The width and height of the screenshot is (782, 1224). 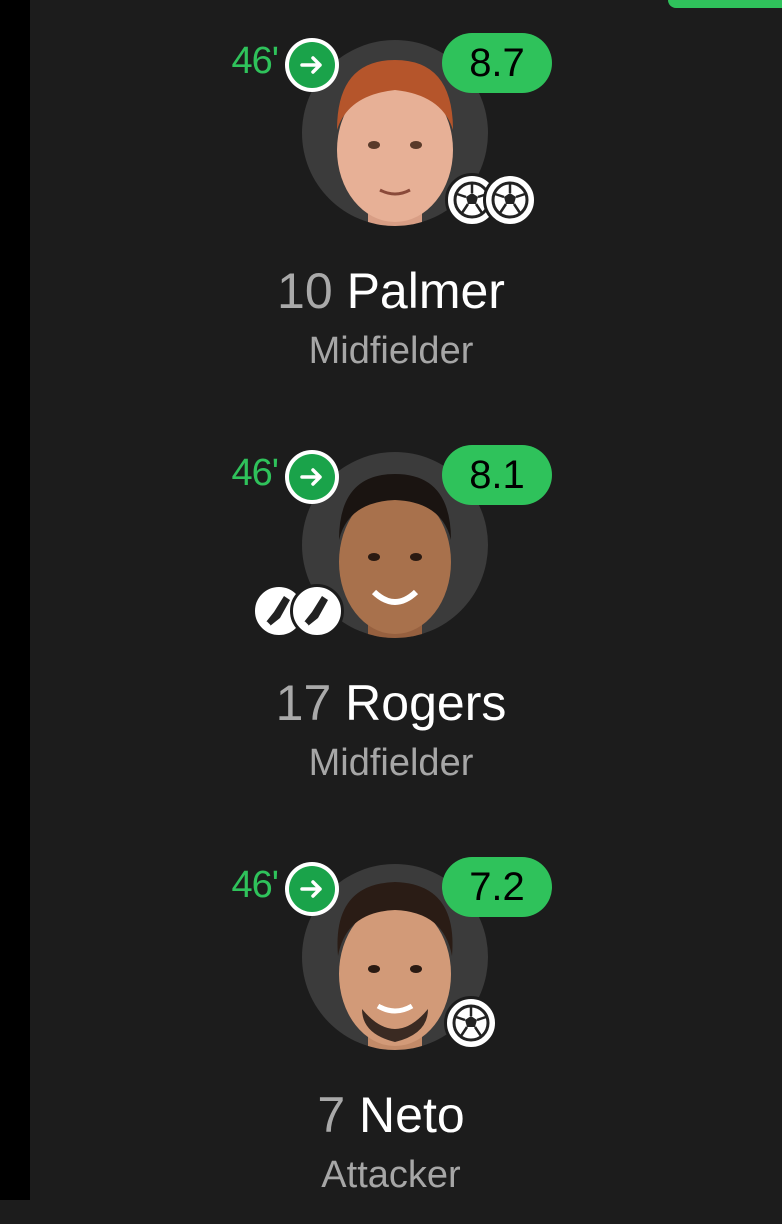 What do you see at coordinates (317, 611) in the screenshot?
I see `boot-icon` at bounding box center [317, 611].